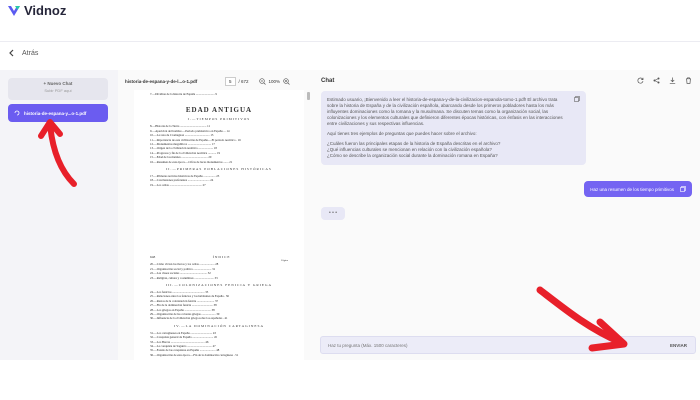 The height and width of the screenshot is (400, 700). I want to click on pdf-page2-number: 648, so click(153, 257).